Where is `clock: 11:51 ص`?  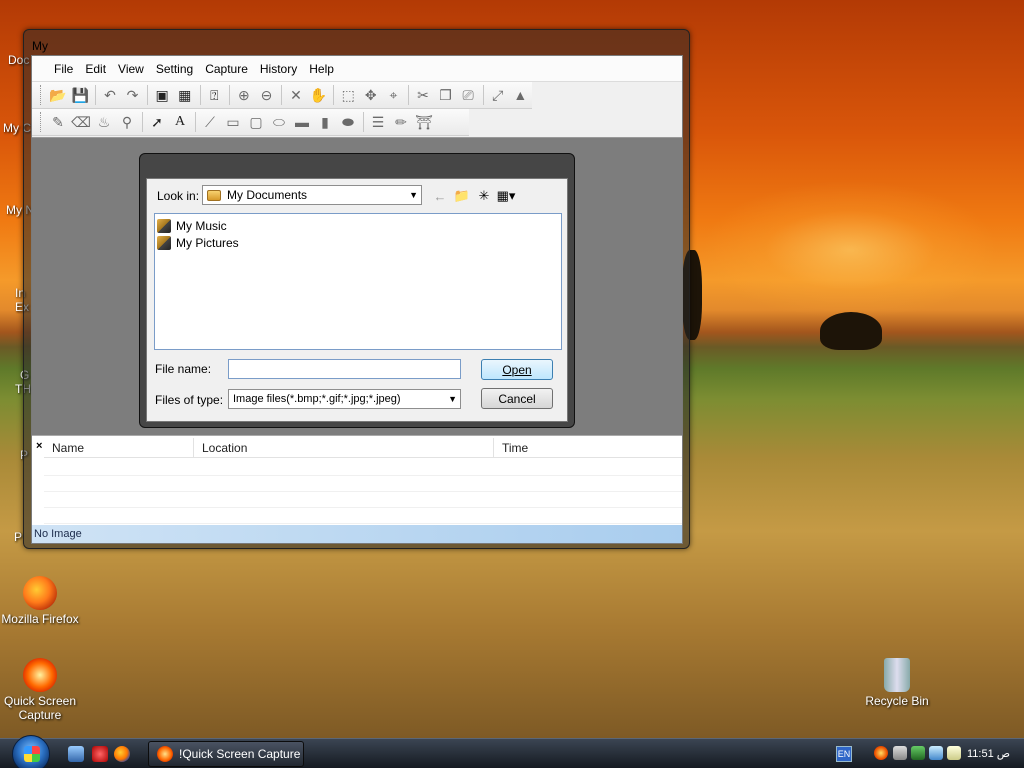
clock: 11:51 ص is located at coordinates (988, 753).